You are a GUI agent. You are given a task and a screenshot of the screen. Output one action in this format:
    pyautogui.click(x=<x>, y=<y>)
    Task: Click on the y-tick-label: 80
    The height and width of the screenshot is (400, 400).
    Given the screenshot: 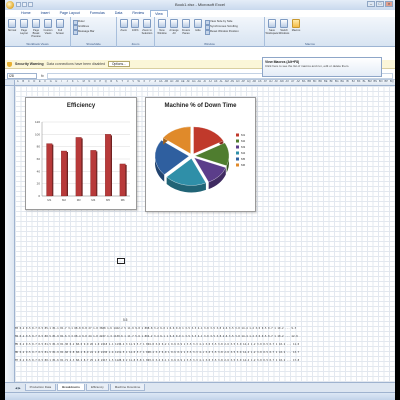 What is the action you would take?
    pyautogui.click(x=39, y=147)
    